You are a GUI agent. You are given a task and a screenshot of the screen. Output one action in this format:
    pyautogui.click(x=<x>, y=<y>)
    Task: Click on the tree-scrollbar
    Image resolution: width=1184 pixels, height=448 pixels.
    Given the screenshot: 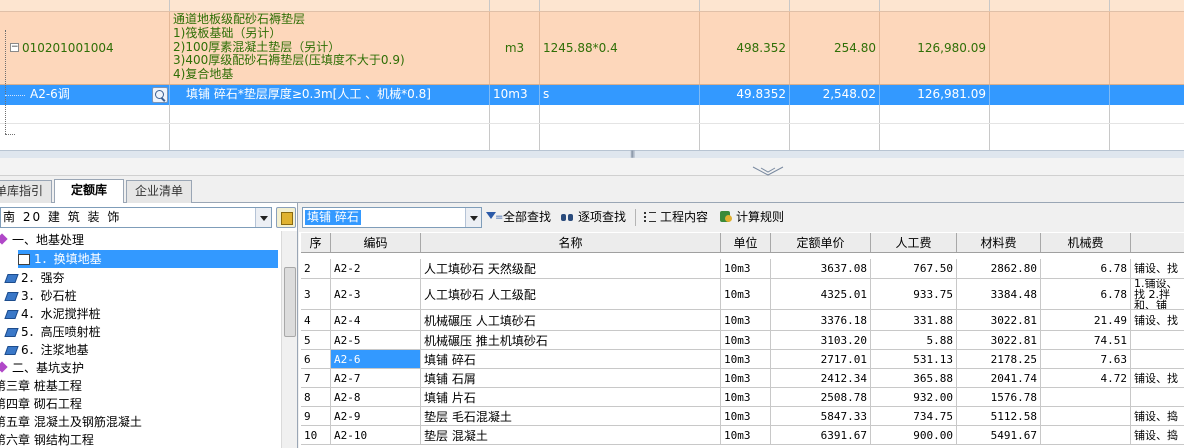 What is the action you would take?
    pyautogui.click(x=289, y=339)
    